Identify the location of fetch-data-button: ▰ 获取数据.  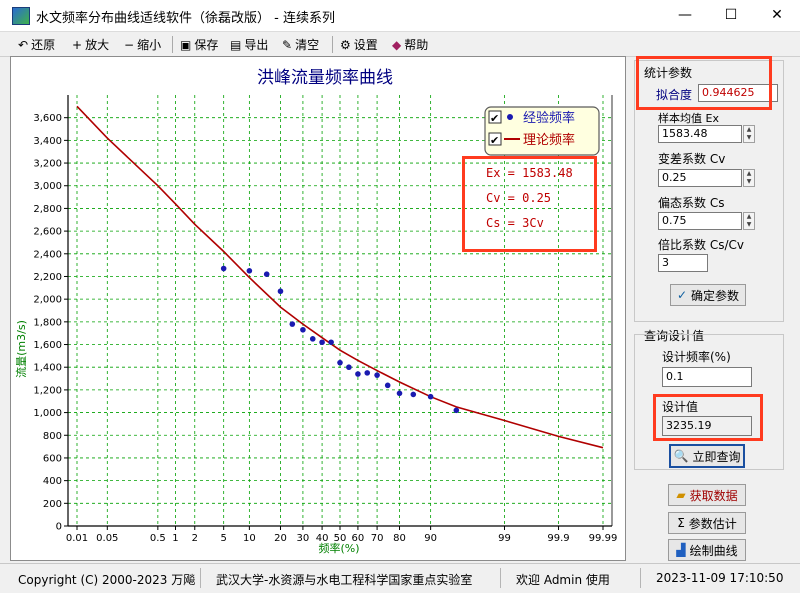
(707, 495).